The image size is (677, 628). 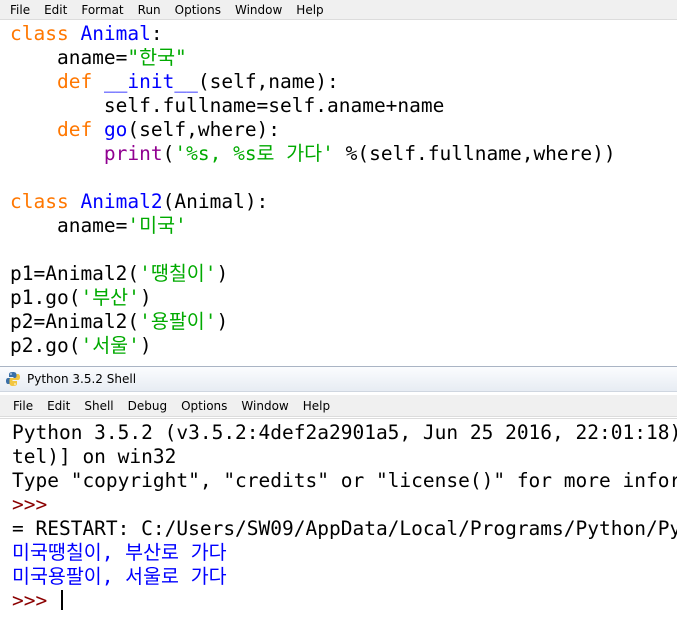 I want to click on function-name: go, so click(x=115, y=129).